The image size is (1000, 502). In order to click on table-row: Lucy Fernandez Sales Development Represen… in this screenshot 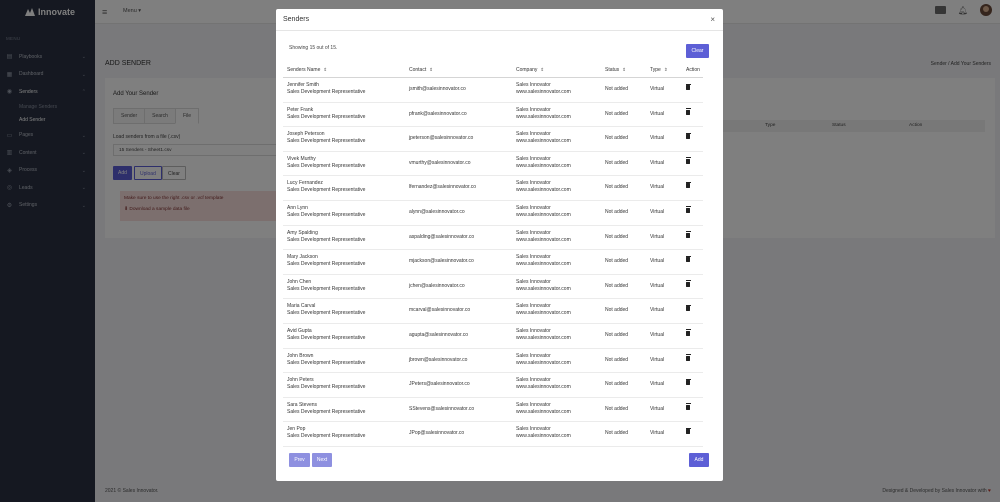, I will do `click(493, 188)`.